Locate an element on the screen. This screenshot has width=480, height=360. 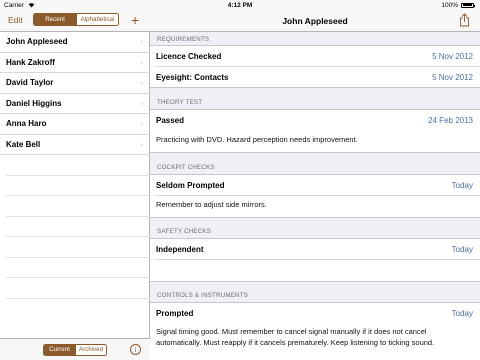
detail-nav-bar: John Appleseed is located at coordinates (315, 21).